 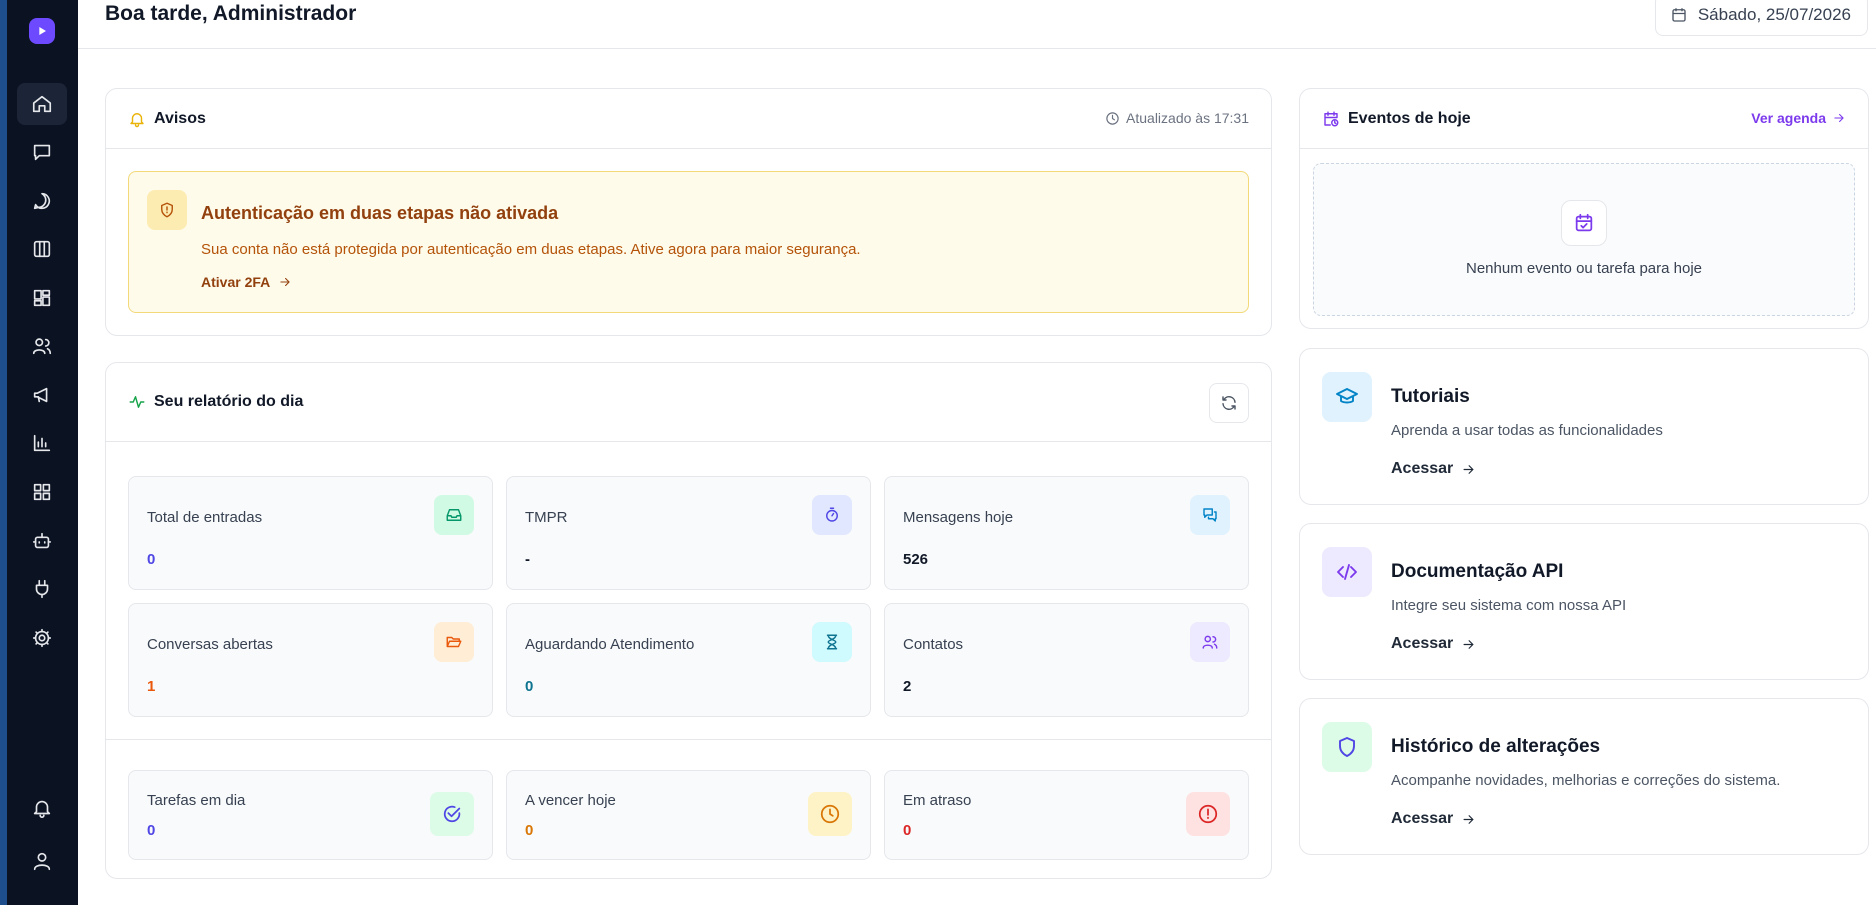 What do you see at coordinates (310, 533) in the screenshot?
I see `stat-total-entries: Total de entradas 0` at bounding box center [310, 533].